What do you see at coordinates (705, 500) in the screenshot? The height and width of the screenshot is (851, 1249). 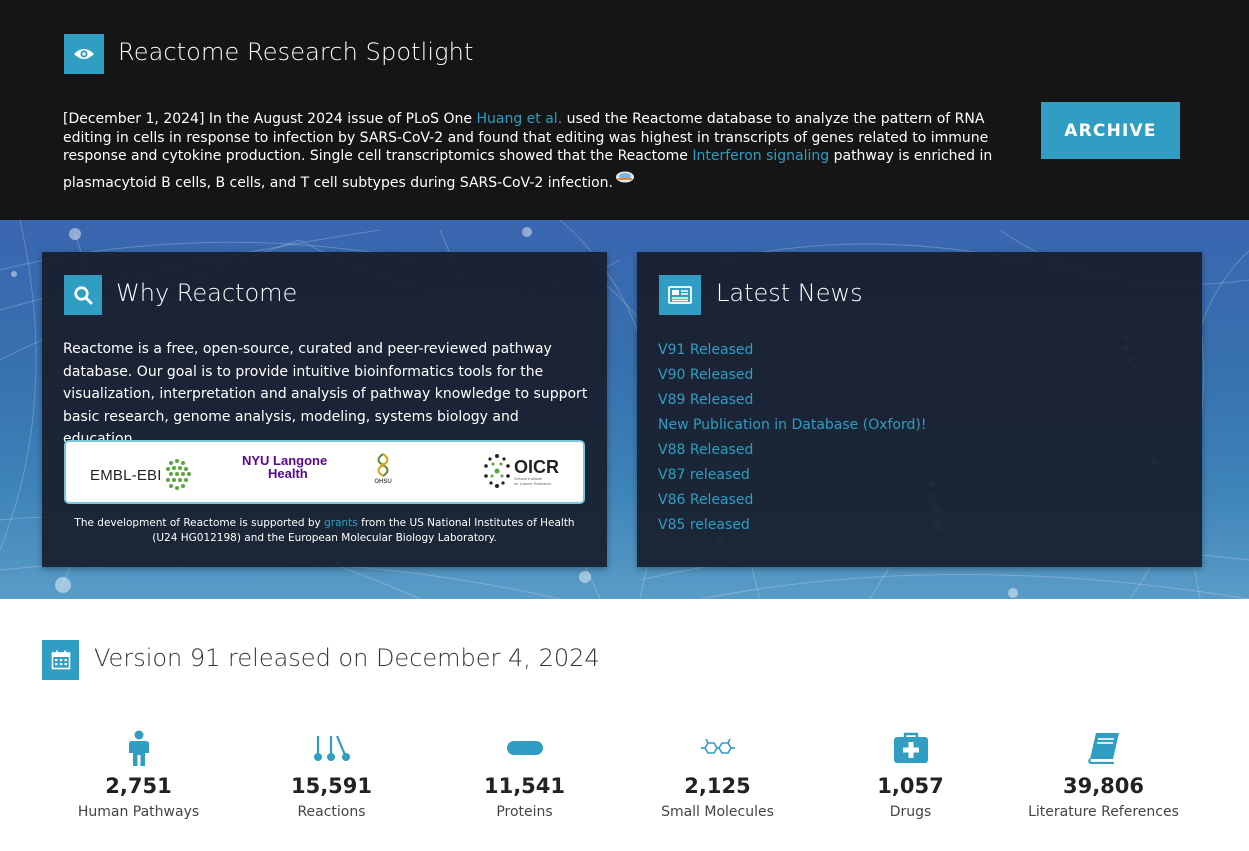 I see `news-link: V86 Released` at bounding box center [705, 500].